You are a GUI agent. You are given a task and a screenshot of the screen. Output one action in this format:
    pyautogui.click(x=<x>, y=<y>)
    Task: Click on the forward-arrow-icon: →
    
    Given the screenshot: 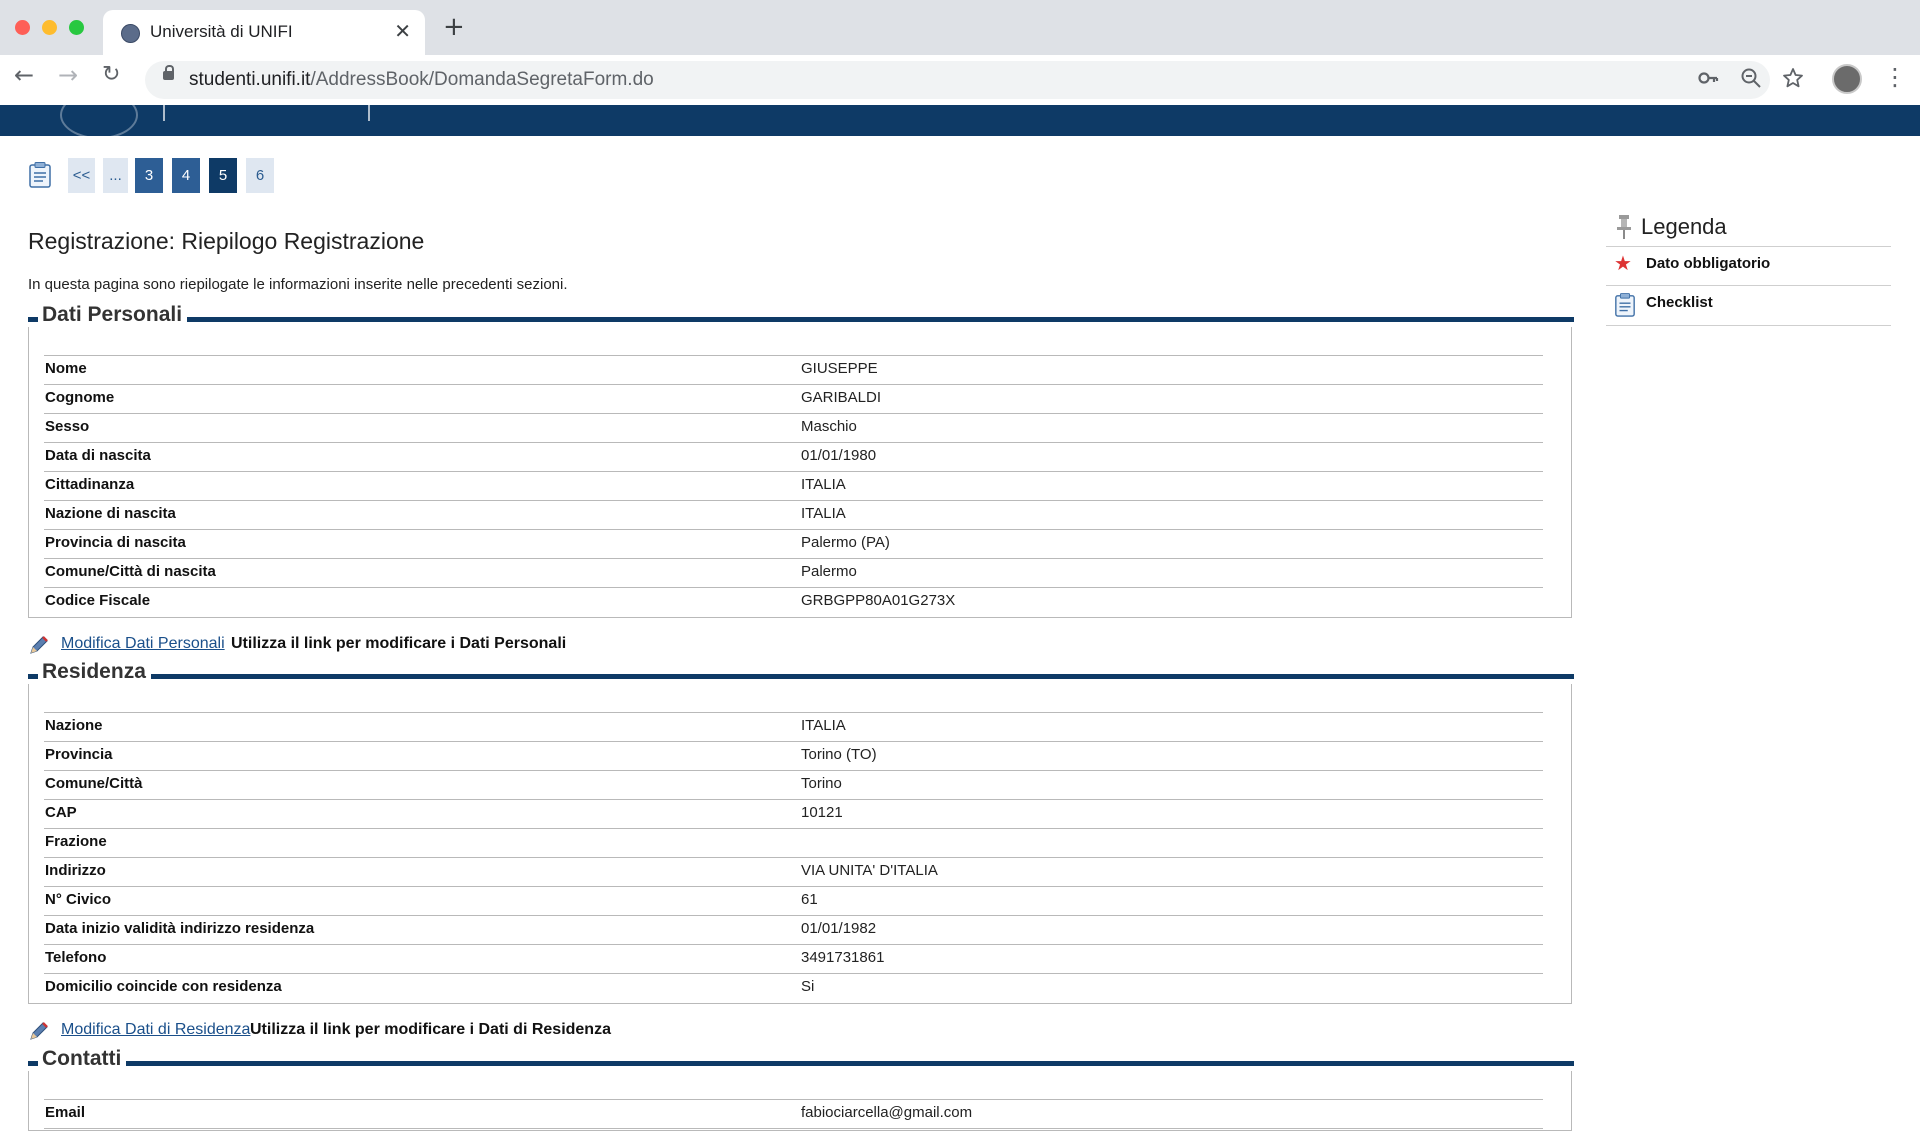 What is the action you would take?
    pyautogui.click(x=68, y=75)
    